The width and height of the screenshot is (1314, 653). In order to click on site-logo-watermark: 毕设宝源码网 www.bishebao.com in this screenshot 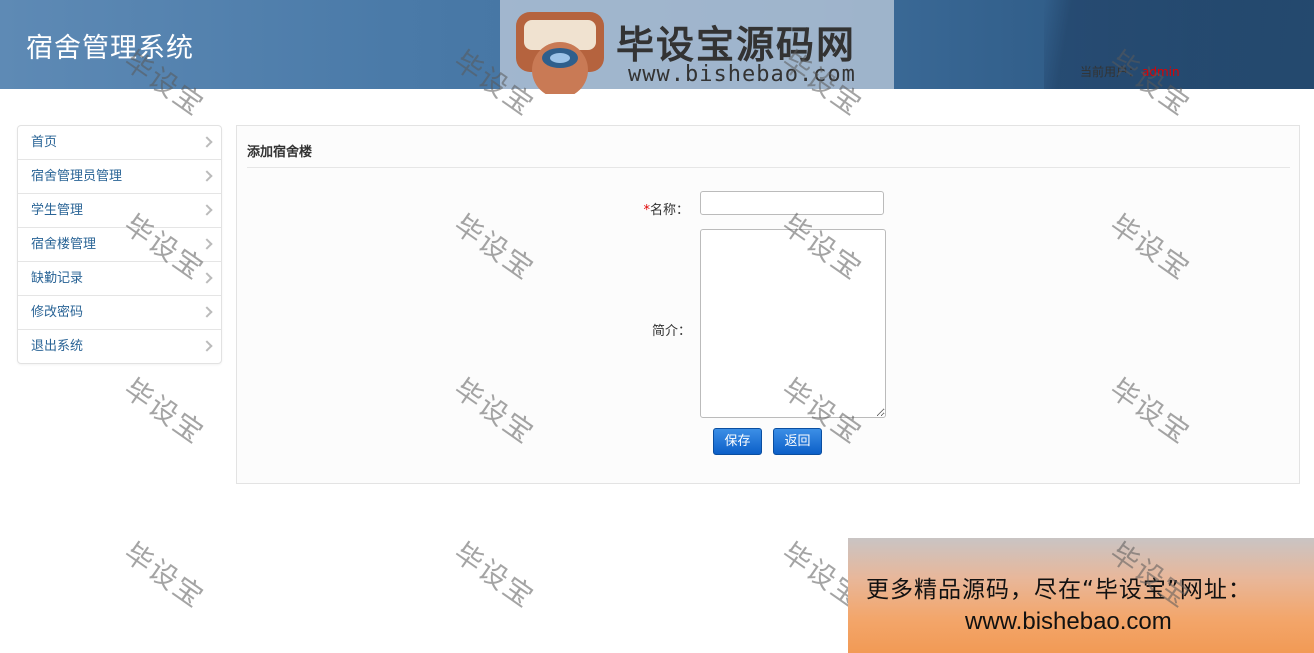, I will do `click(697, 47)`.